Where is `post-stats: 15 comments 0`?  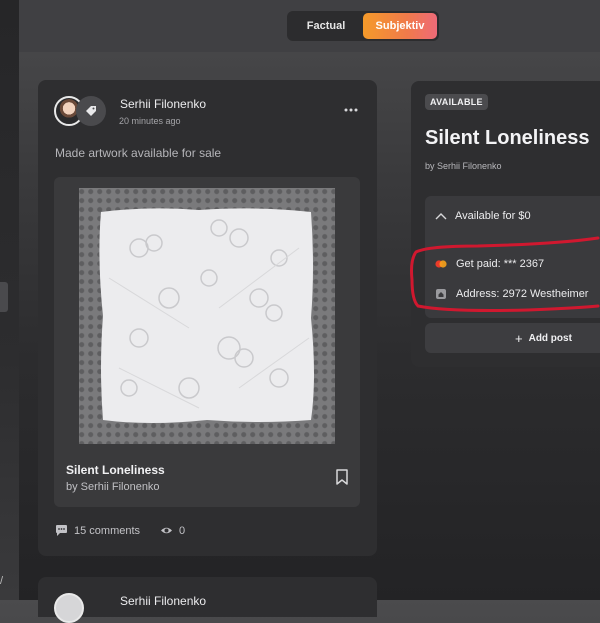
post-stats: 15 comments 0 is located at coordinates (120, 530).